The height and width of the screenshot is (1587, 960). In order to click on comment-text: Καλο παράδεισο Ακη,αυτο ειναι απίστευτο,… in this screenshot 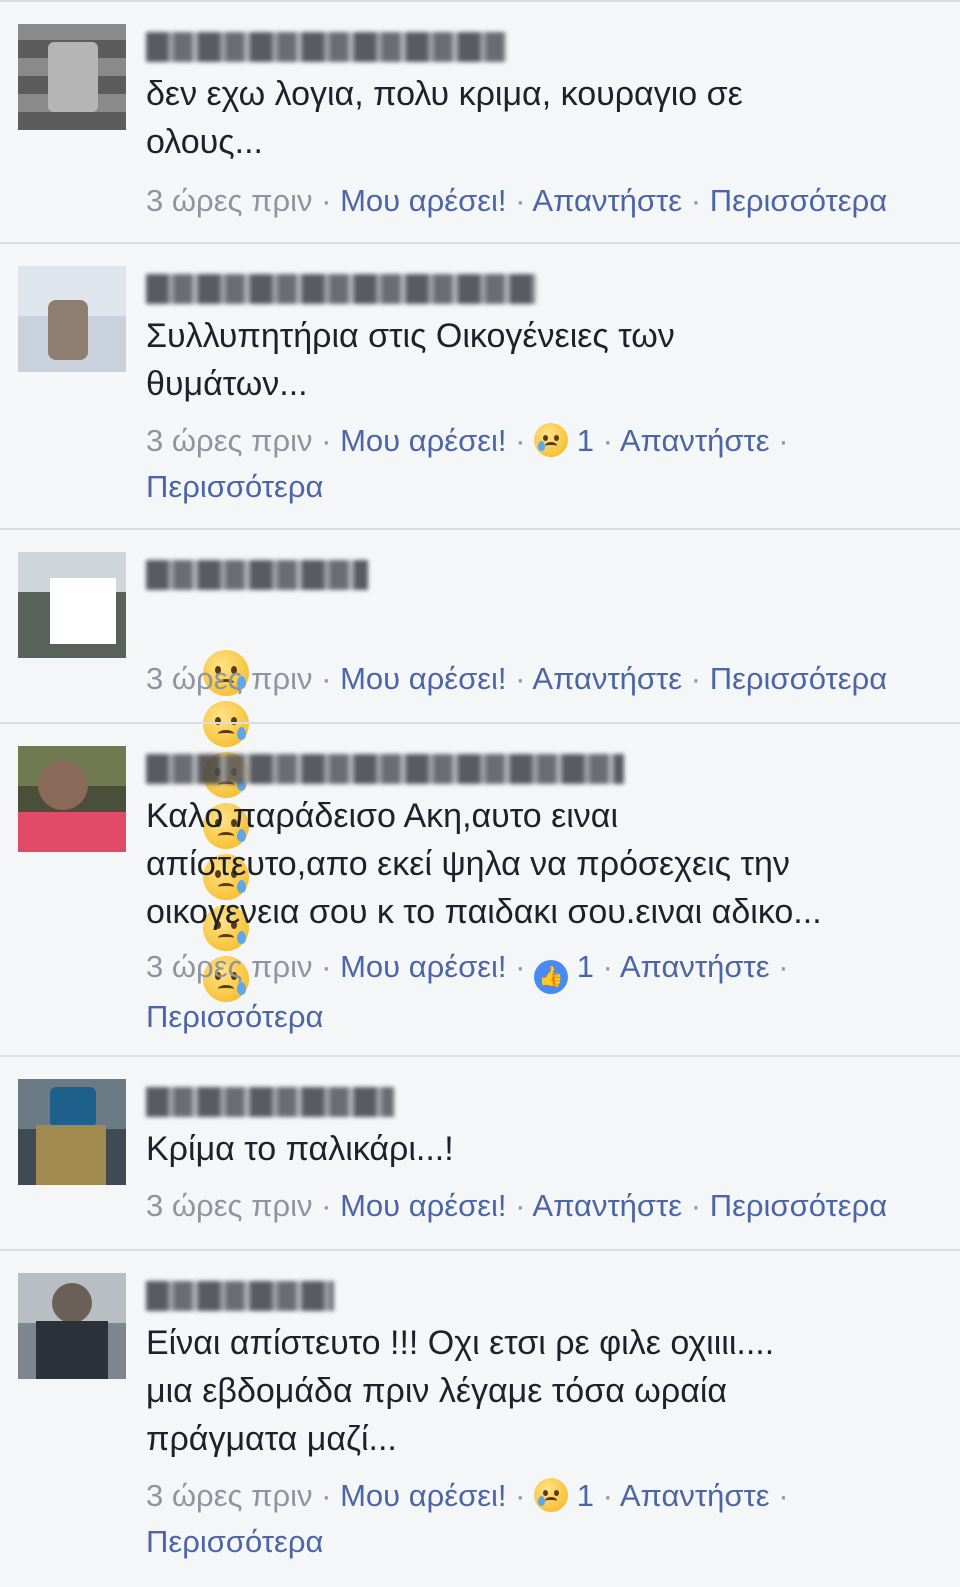, I will do `click(484, 864)`.